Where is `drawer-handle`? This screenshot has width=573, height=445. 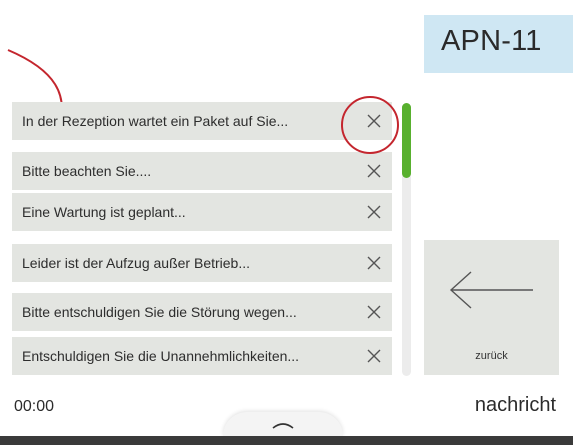 drawer-handle is located at coordinates (283, 424).